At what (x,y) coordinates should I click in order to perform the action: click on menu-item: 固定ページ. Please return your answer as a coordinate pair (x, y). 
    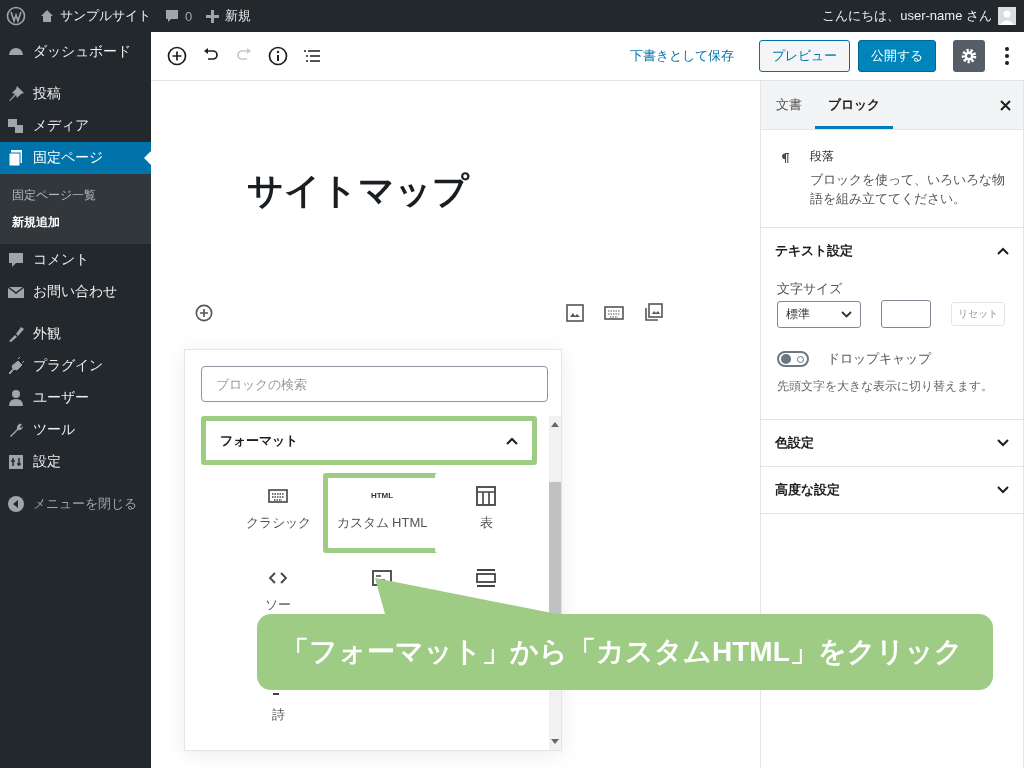
    Looking at the image, I should click on (75, 158).